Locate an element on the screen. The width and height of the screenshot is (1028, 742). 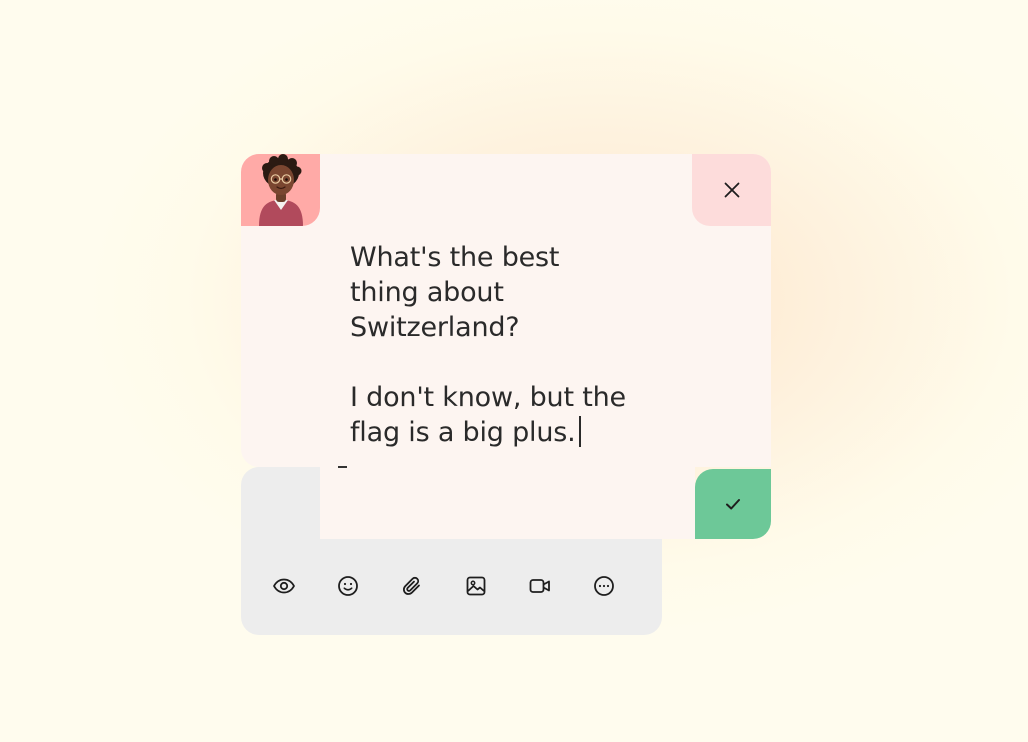
text-cursor-marker is located at coordinates (342, 467).